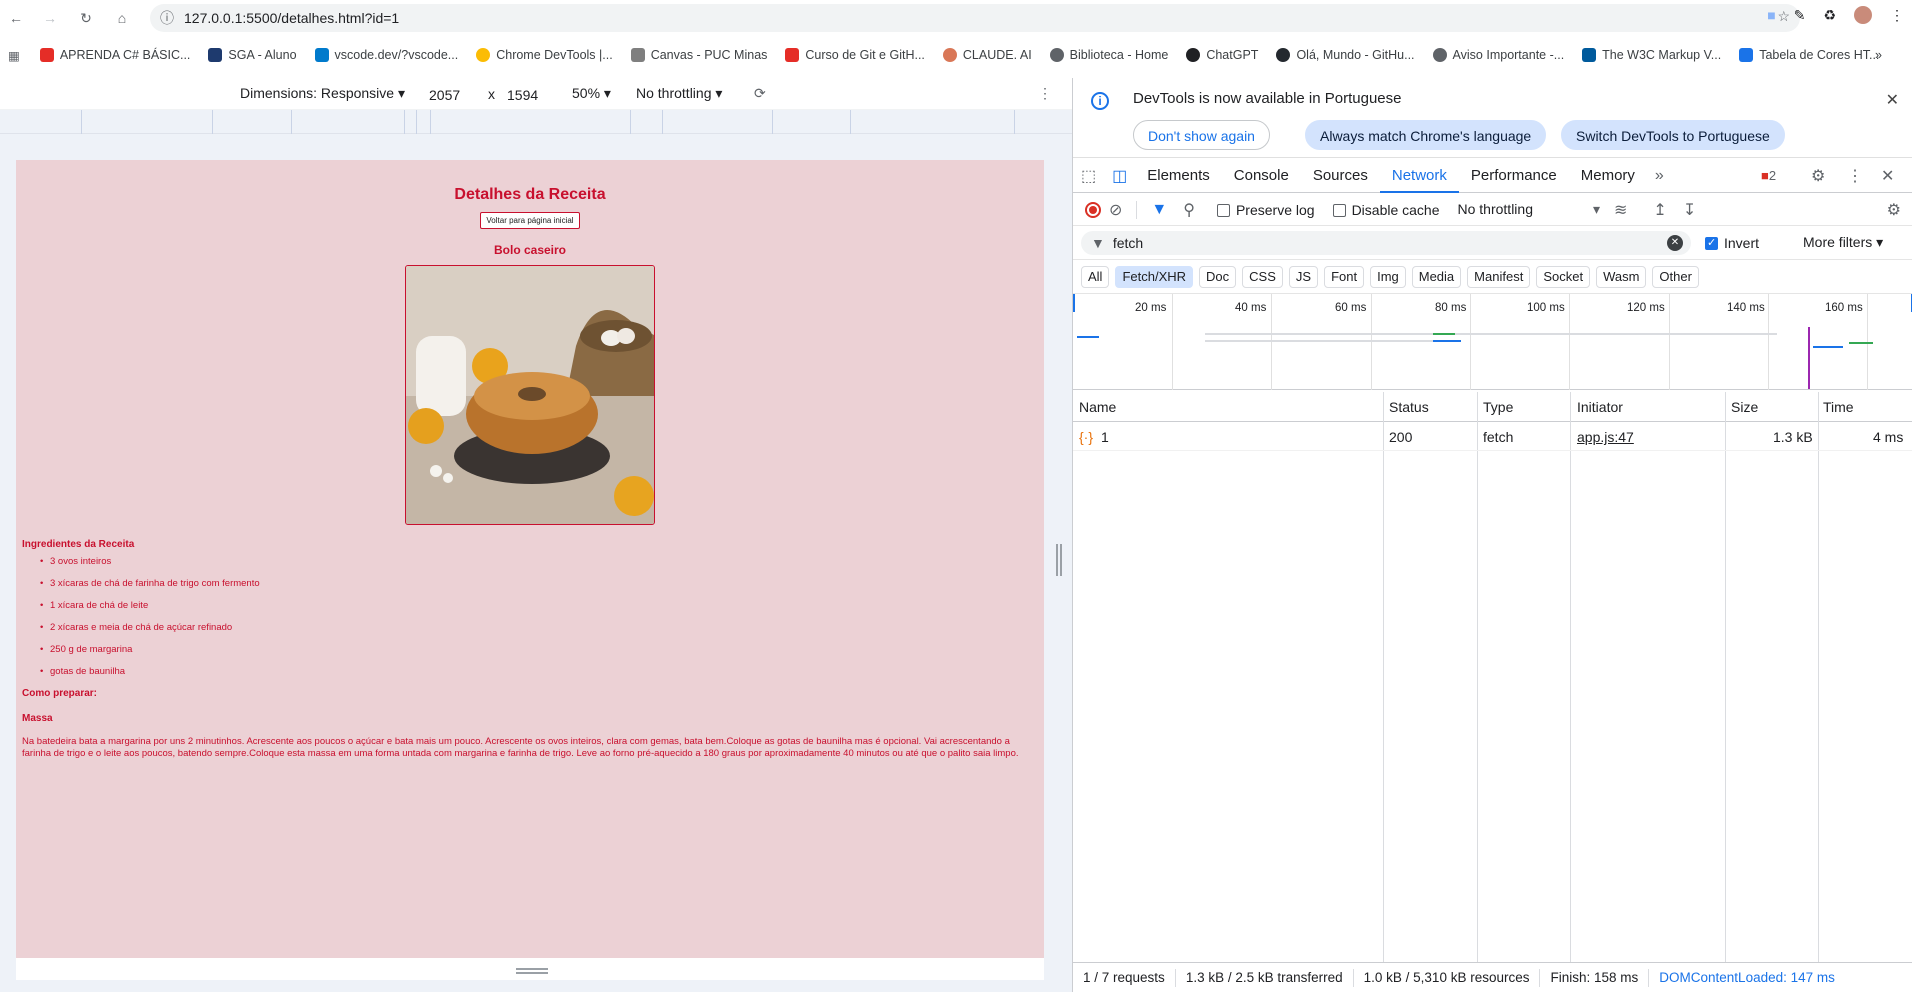  I want to click on column-header-name: Name, so click(1097, 407).